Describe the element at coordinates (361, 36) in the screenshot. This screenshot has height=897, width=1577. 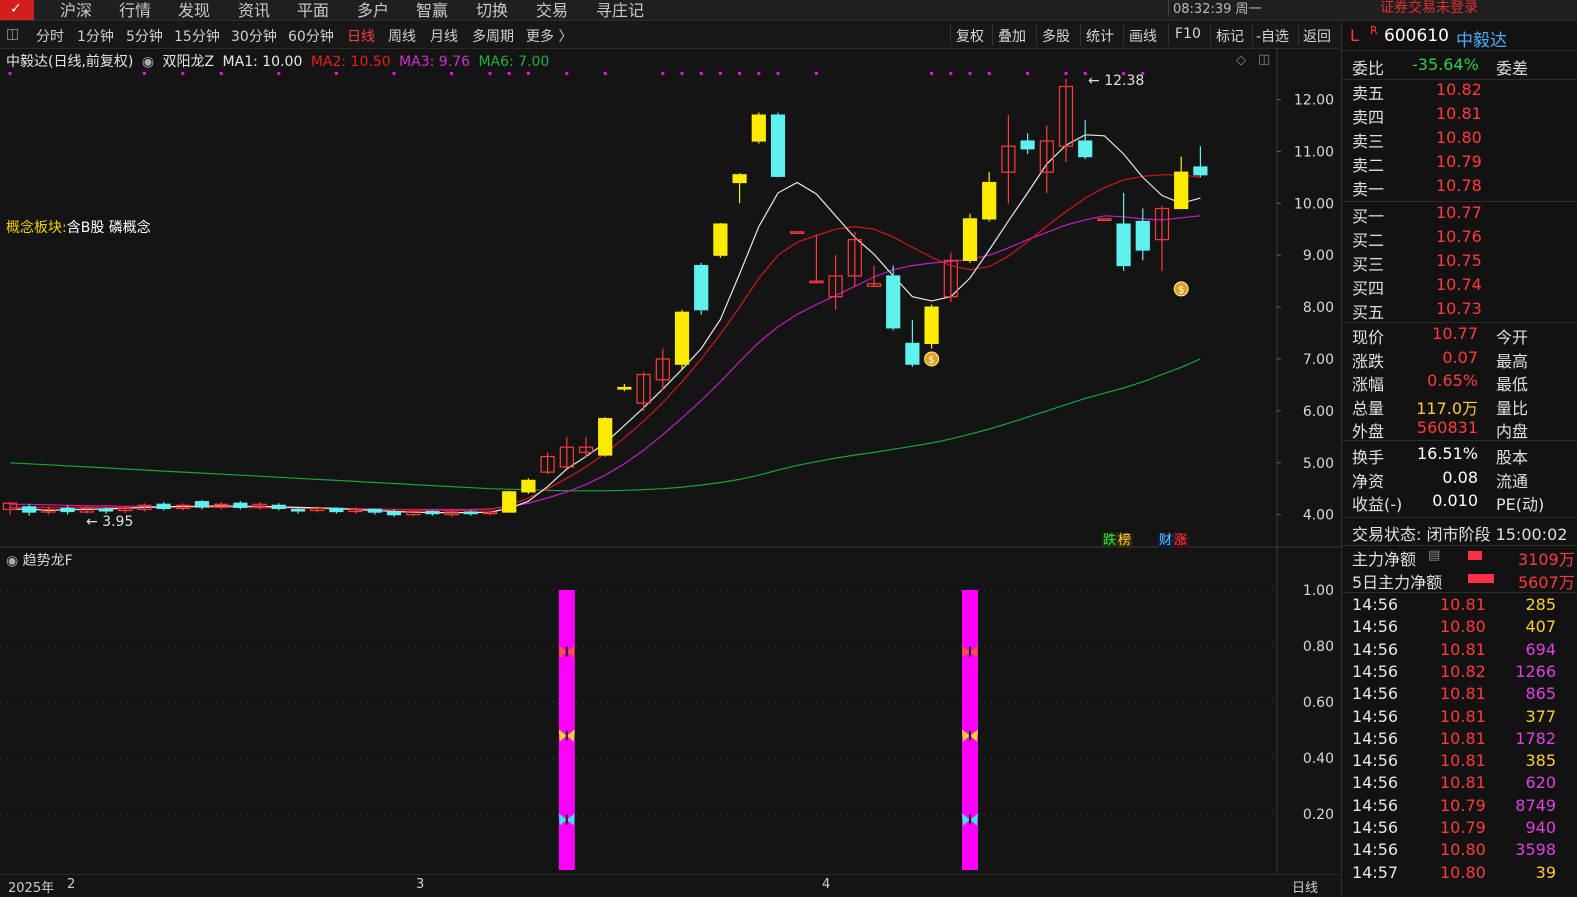
I see `period-daily: 日线` at that location.